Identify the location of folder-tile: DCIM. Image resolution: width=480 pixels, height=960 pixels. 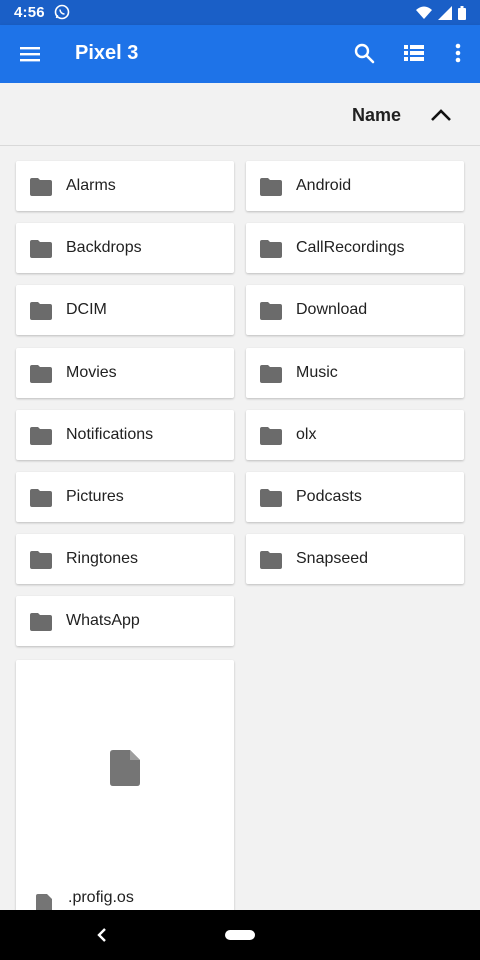
(125, 310).